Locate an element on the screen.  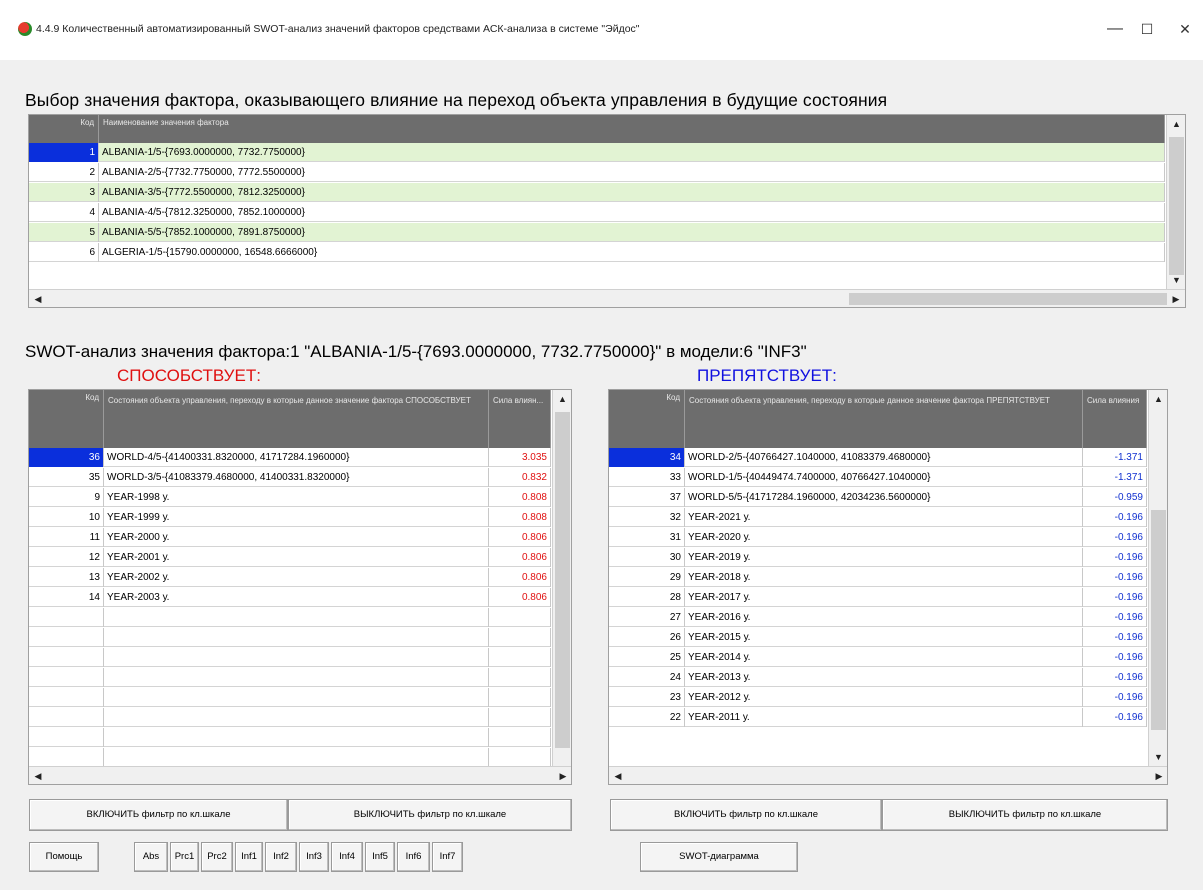
help-button: Помощь is located at coordinates (64, 857).